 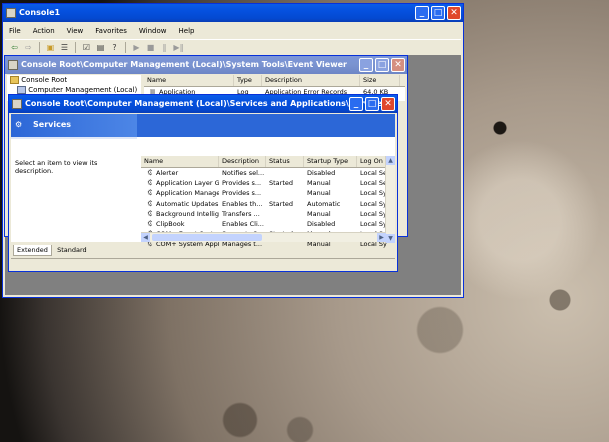 I want to click on column-type: Type, so click(x=248, y=80).